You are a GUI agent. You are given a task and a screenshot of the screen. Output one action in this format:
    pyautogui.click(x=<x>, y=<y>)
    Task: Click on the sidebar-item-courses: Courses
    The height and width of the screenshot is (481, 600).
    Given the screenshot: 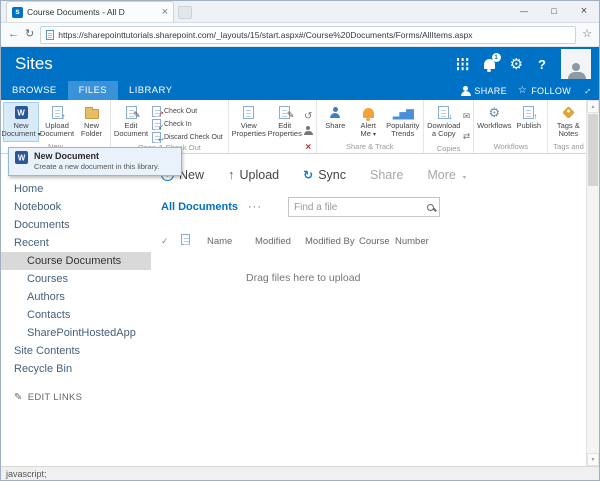 What is the action you would take?
    pyautogui.click(x=76, y=279)
    